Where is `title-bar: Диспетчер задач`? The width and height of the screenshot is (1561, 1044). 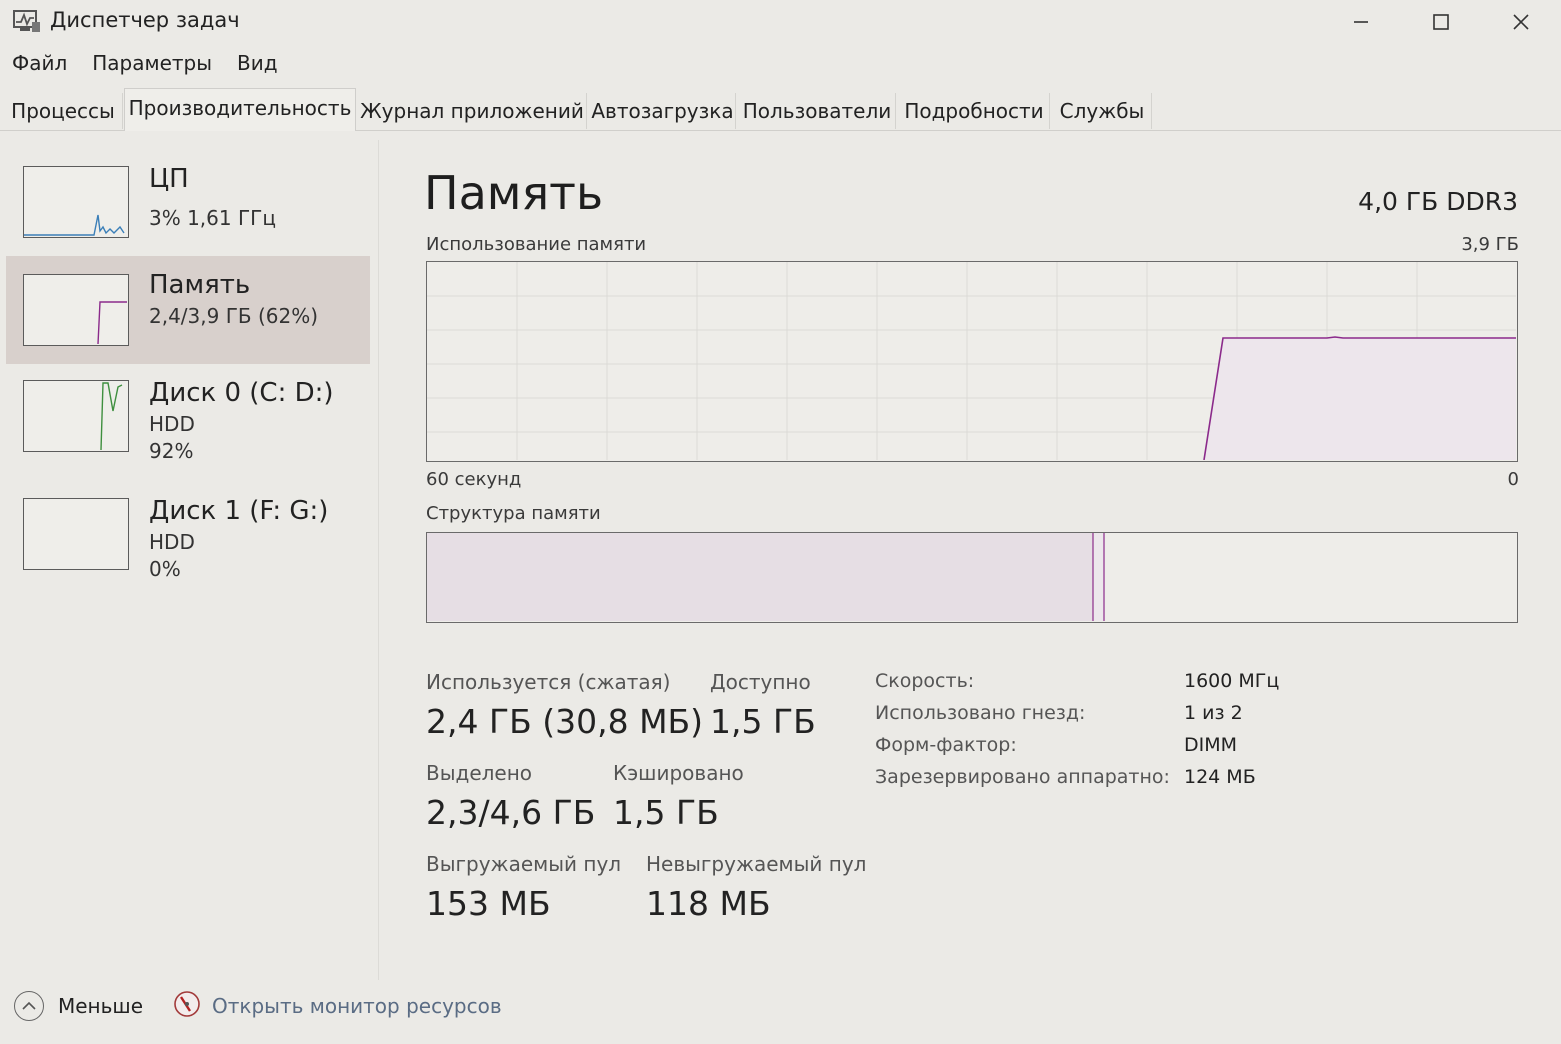 title-bar: Диспетчер задач is located at coordinates (780, 22).